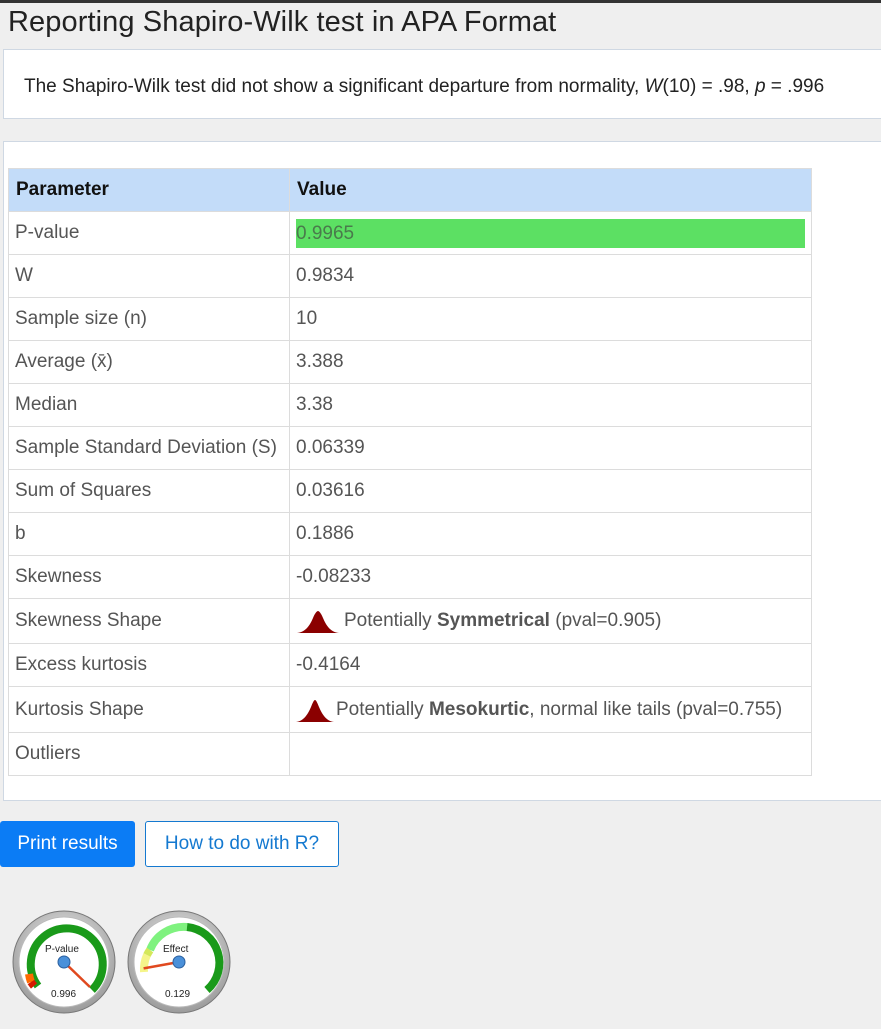 The height and width of the screenshot is (1029, 881). I want to click on gauge-readout: 0.996, so click(63, 994).